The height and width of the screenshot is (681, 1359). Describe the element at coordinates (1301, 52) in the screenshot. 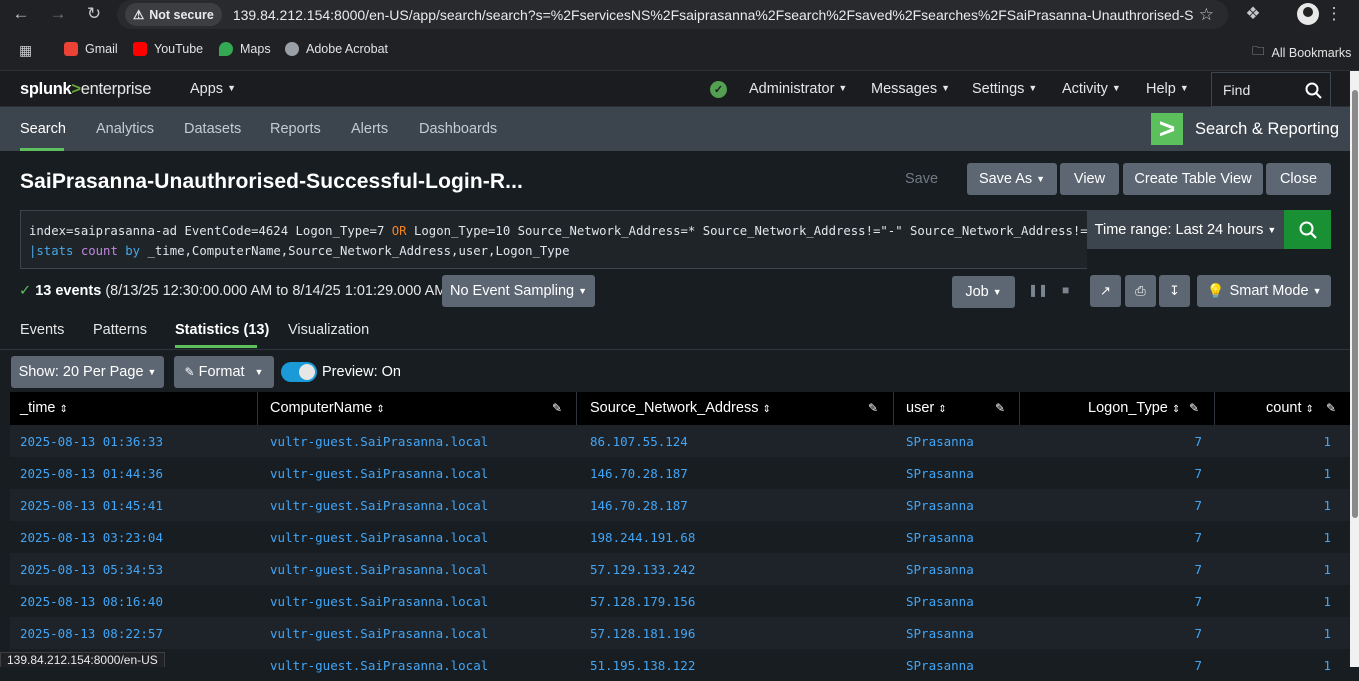

I see `all-bookmarks: 🗀 All Bookmarks` at that location.